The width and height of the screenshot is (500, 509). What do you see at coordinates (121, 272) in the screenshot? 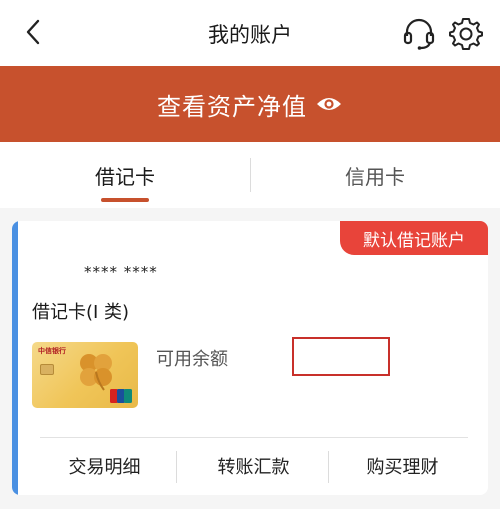
I see `account-number: **** ****` at bounding box center [121, 272].